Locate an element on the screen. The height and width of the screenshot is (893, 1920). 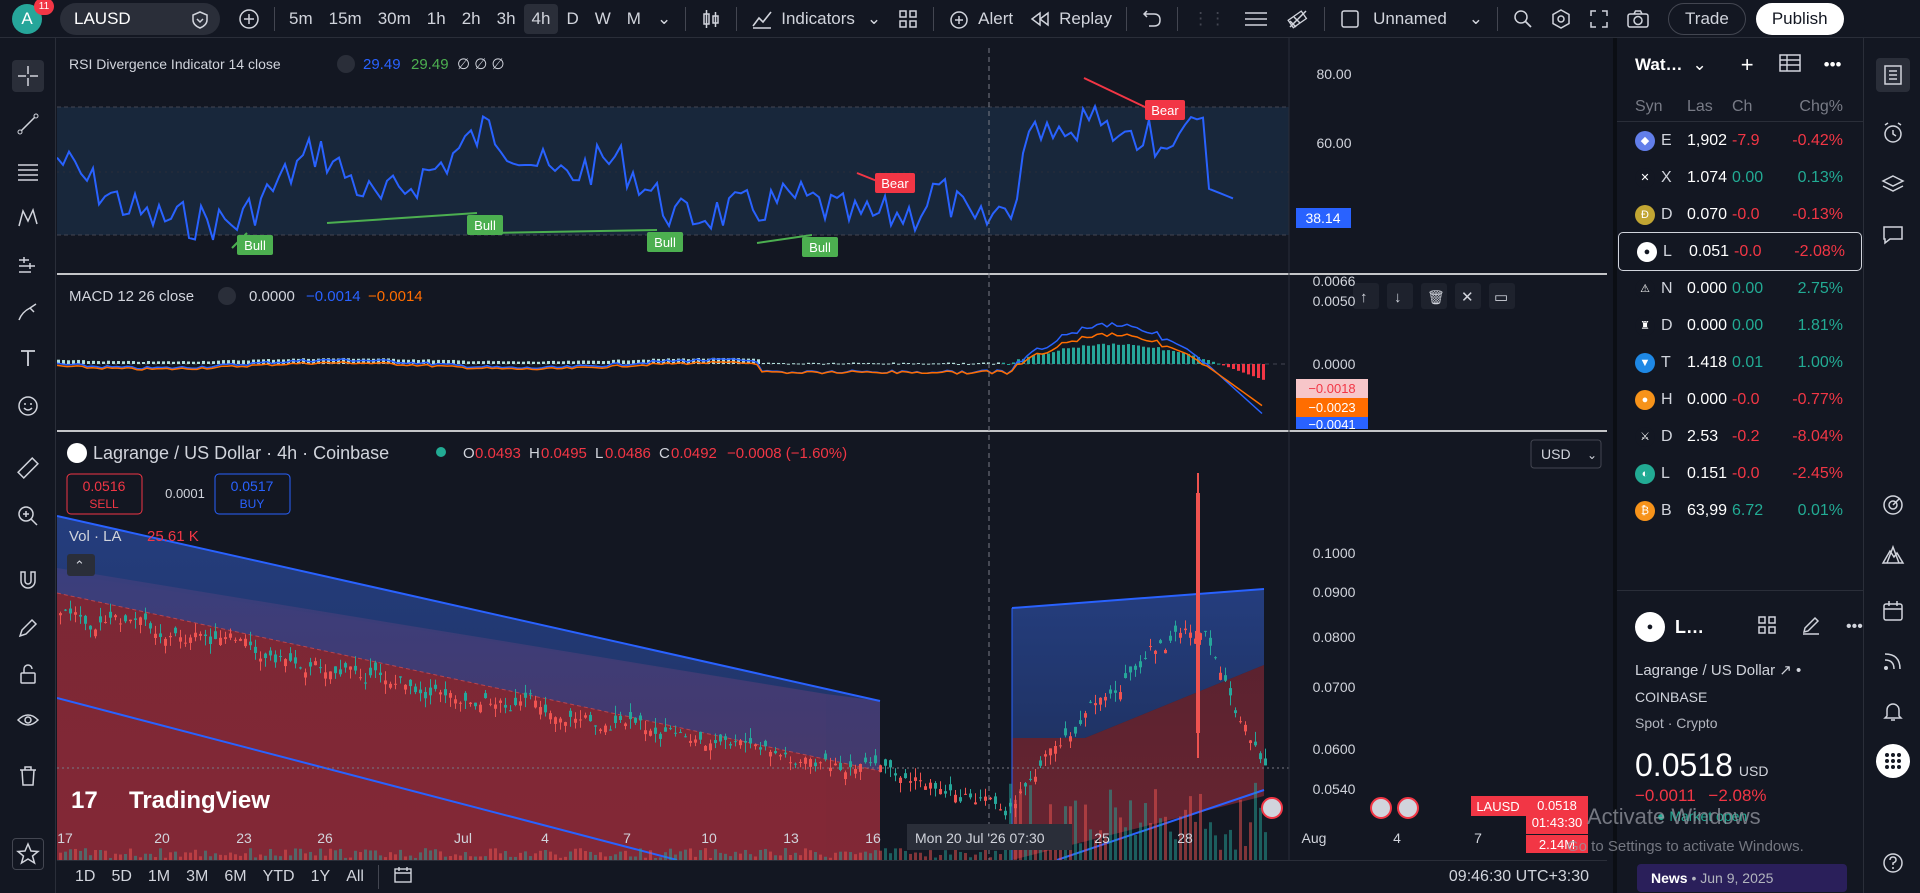
watchlist-row: ▼ T 1.418 0.01 1.00% is located at coordinates (1740, 362).